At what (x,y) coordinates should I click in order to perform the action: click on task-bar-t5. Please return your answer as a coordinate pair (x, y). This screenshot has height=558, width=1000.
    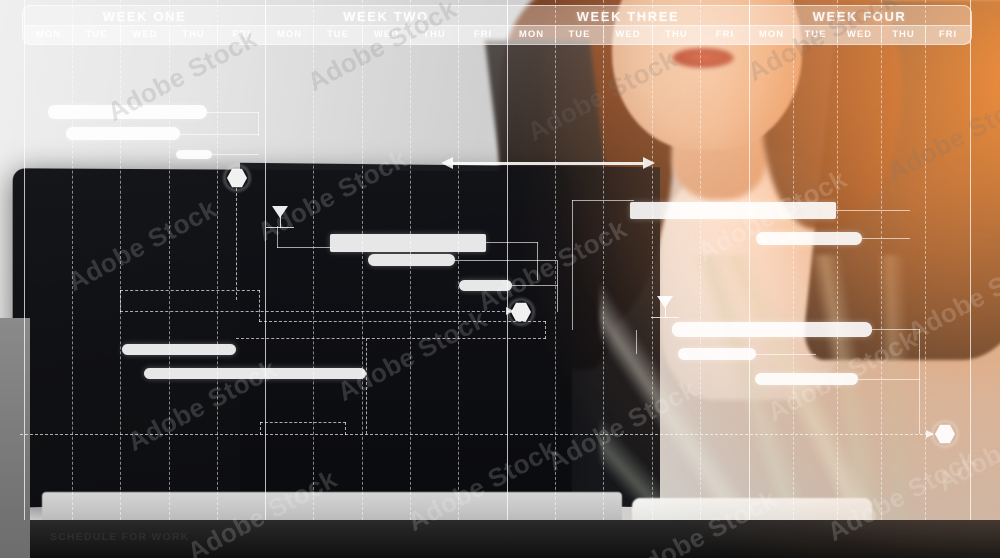
    Looking at the image, I should click on (411, 260).